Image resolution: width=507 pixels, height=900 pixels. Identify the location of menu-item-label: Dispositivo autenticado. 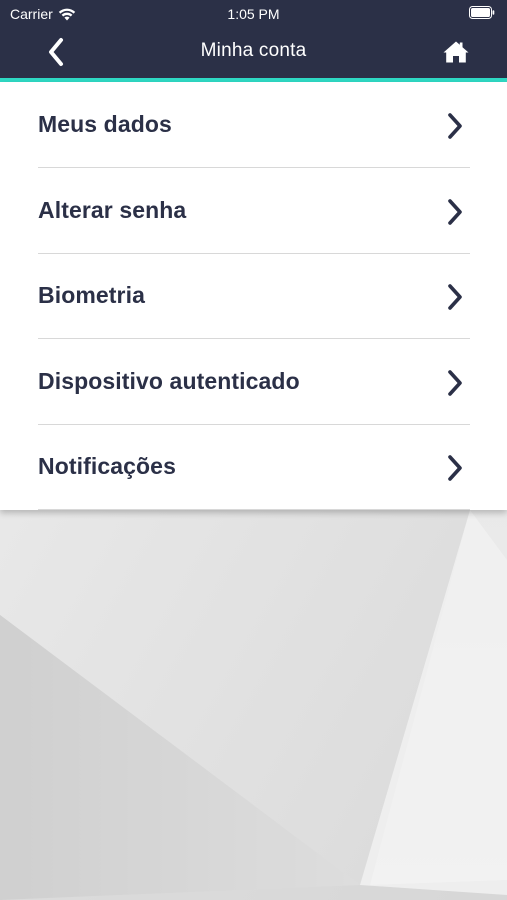
(169, 381).